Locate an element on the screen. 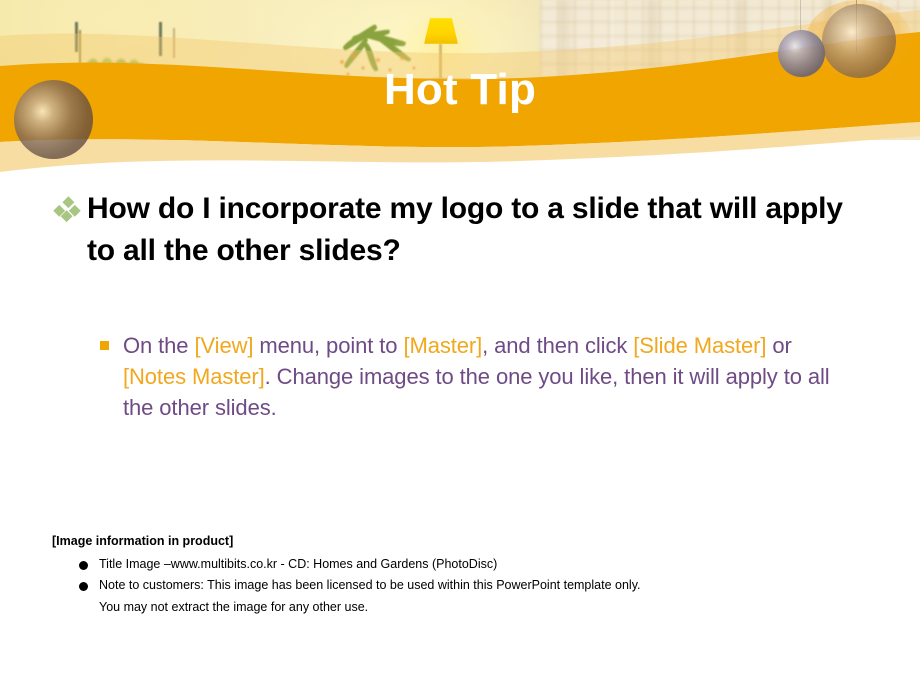 This screenshot has height=690, width=920. sphere-hanging-line is located at coordinates (800, 17).